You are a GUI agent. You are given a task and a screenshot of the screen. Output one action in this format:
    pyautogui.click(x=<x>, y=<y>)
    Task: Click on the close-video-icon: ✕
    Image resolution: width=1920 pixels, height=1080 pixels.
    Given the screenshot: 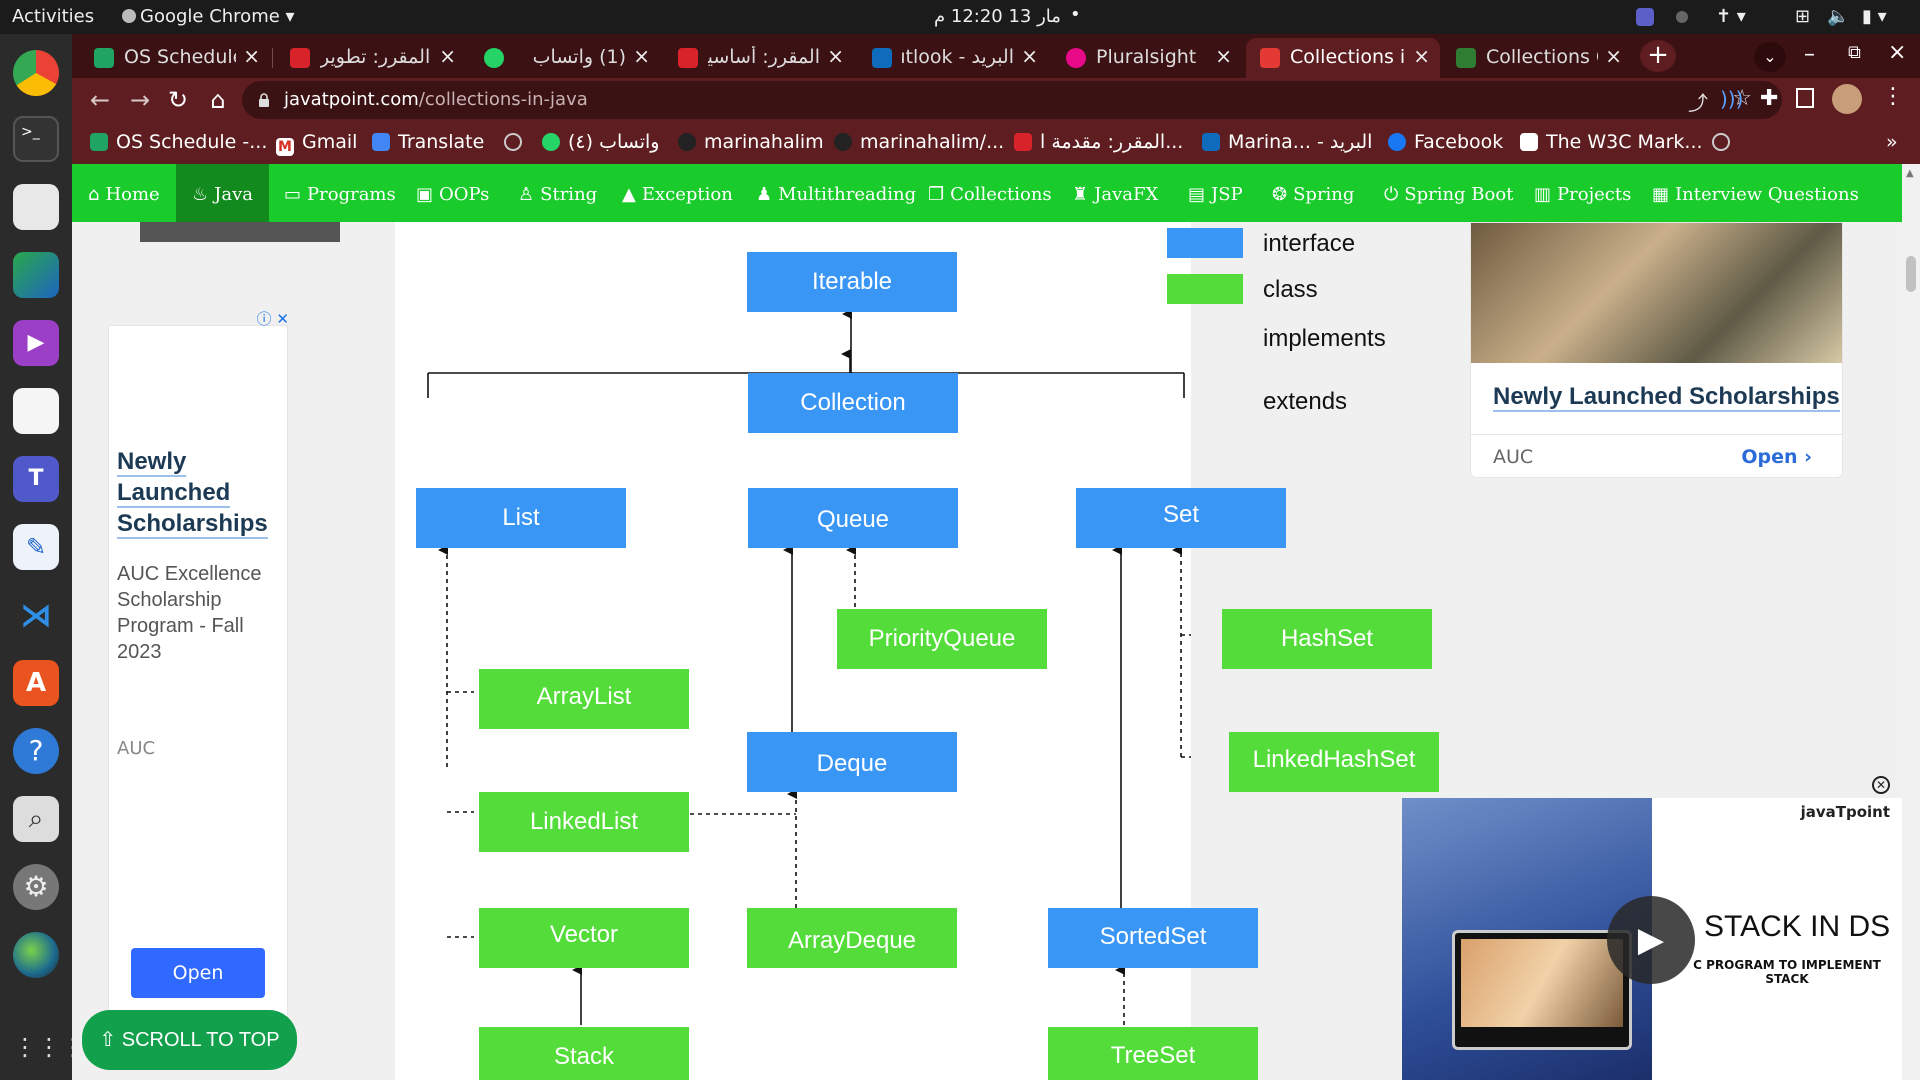 What is the action you would take?
    pyautogui.click(x=1881, y=785)
    